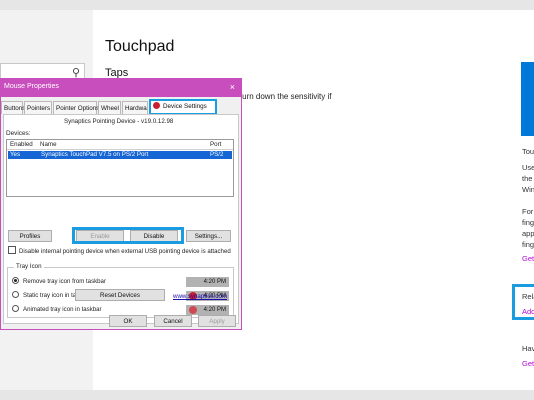 The height and width of the screenshot is (400, 534). Describe the element at coordinates (21, 144) in the screenshot. I see `column-enabled: Enabled` at that location.